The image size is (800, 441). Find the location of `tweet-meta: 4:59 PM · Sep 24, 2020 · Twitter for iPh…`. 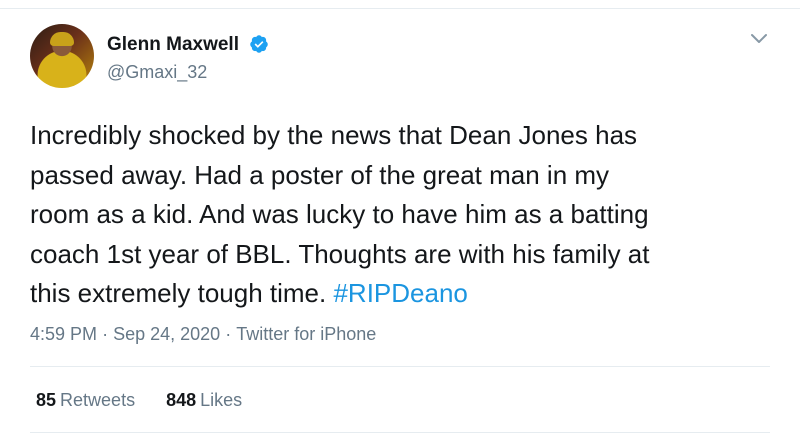

tweet-meta: 4:59 PM · Sep 24, 2020 · Twitter for iPh… is located at coordinates (203, 334).